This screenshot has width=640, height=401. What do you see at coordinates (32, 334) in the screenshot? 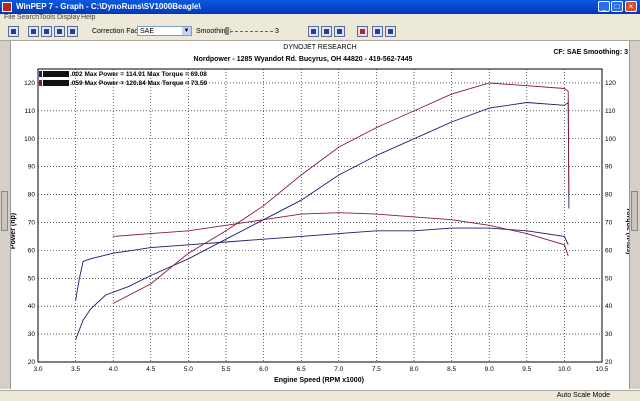
I see `y-tick-label: 30` at bounding box center [32, 334].